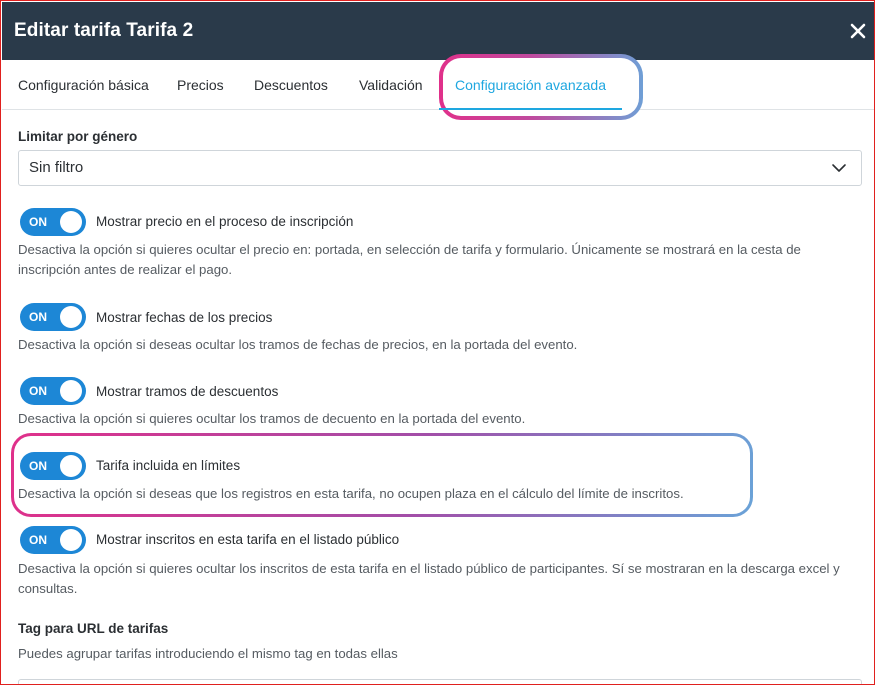 The image size is (875, 685). Describe the element at coordinates (184, 317) in the screenshot. I see `option-label-show-price-dates: Mostrar fechas de los precios` at that location.